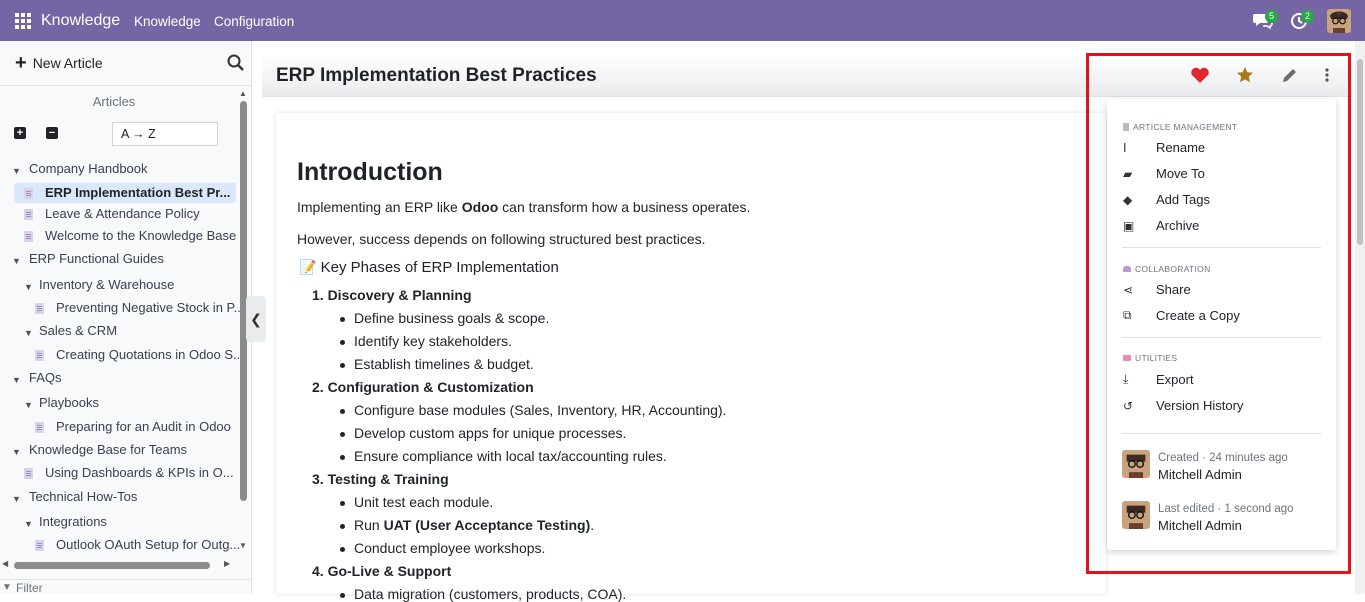 The height and width of the screenshot is (602, 1365). Describe the element at coordinates (21, 63) in the screenshot. I see `plus-icon: +` at that location.